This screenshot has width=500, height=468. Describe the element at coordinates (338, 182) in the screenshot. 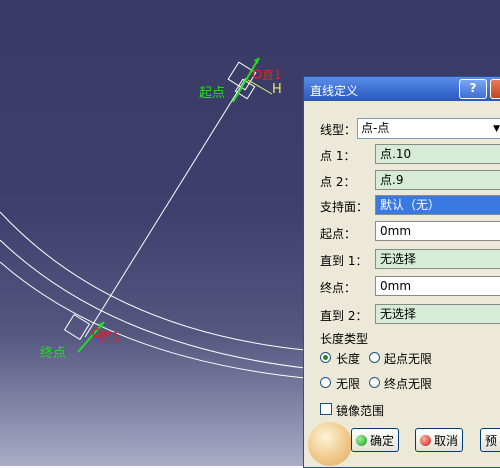

I see `point2-label: 点 2：` at that location.